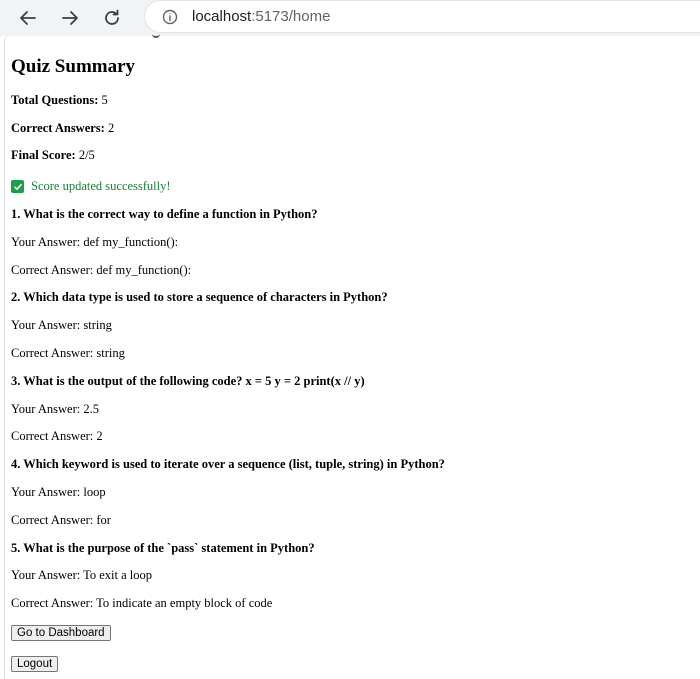 The width and height of the screenshot is (700, 679). Describe the element at coordinates (101, 186) in the screenshot. I see `status-message-text: Score updated successfully!` at that location.